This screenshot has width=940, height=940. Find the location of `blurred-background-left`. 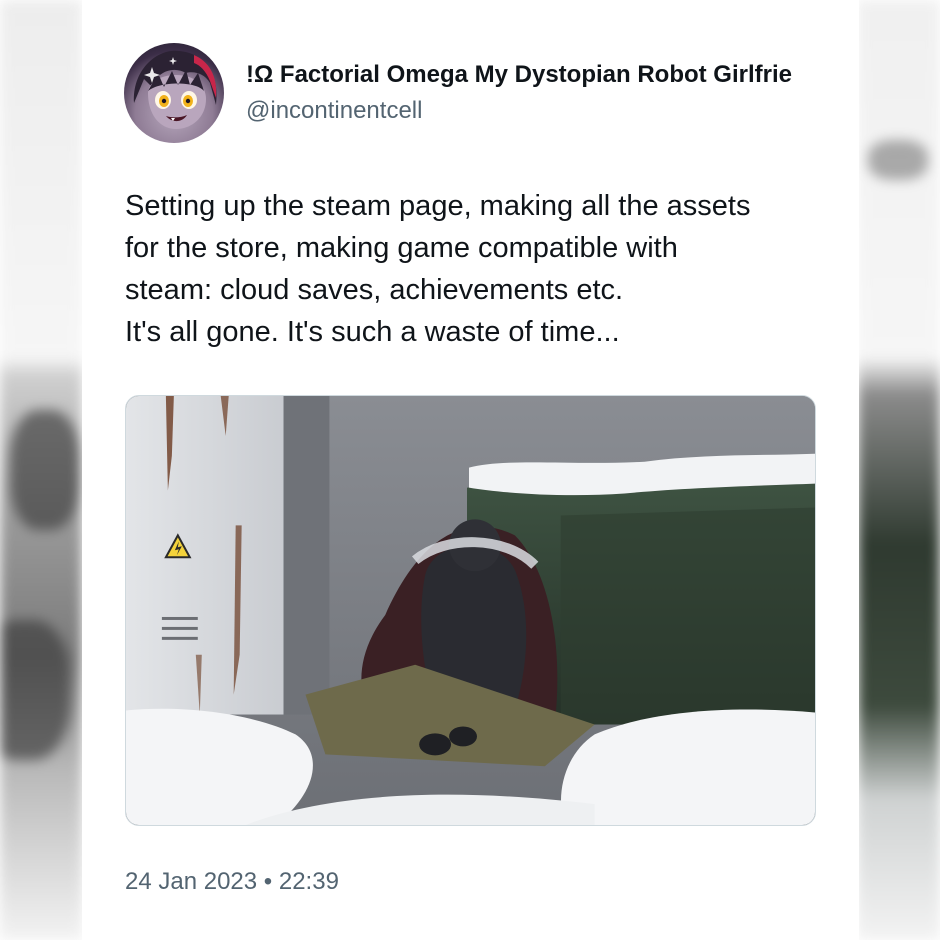

blurred-background-left is located at coordinates (41, 470).